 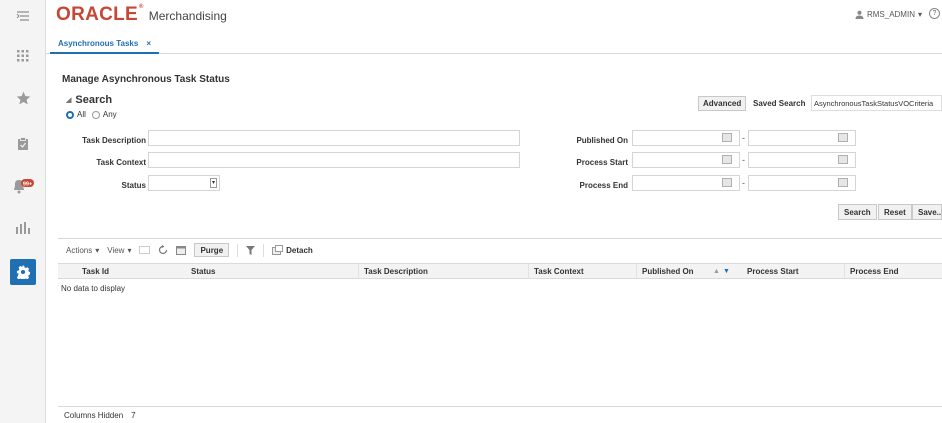 I want to click on tab-label: Asynchronous Tasks, so click(x=98, y=43).